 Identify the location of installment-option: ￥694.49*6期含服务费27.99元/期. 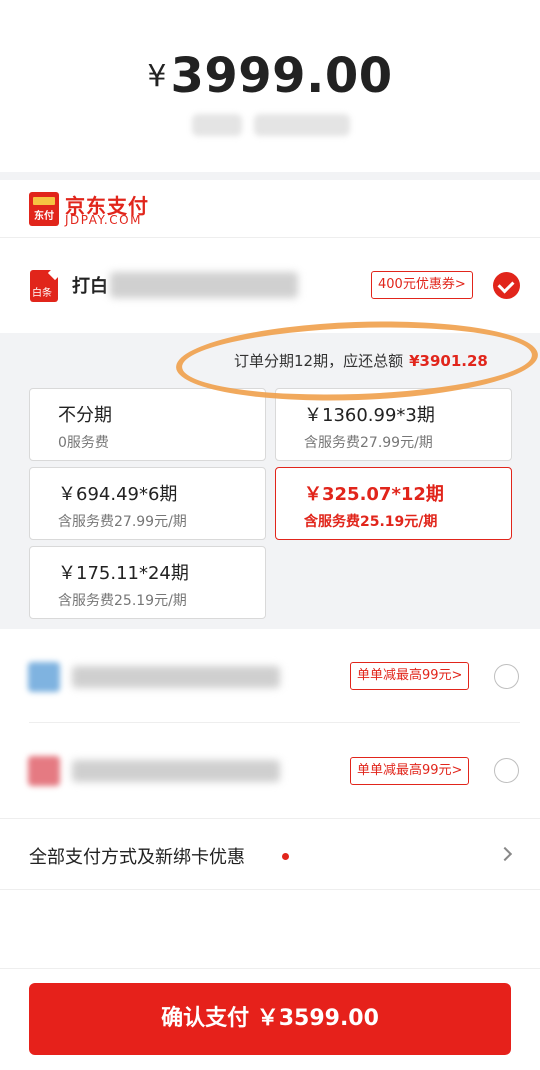
(147, 503).